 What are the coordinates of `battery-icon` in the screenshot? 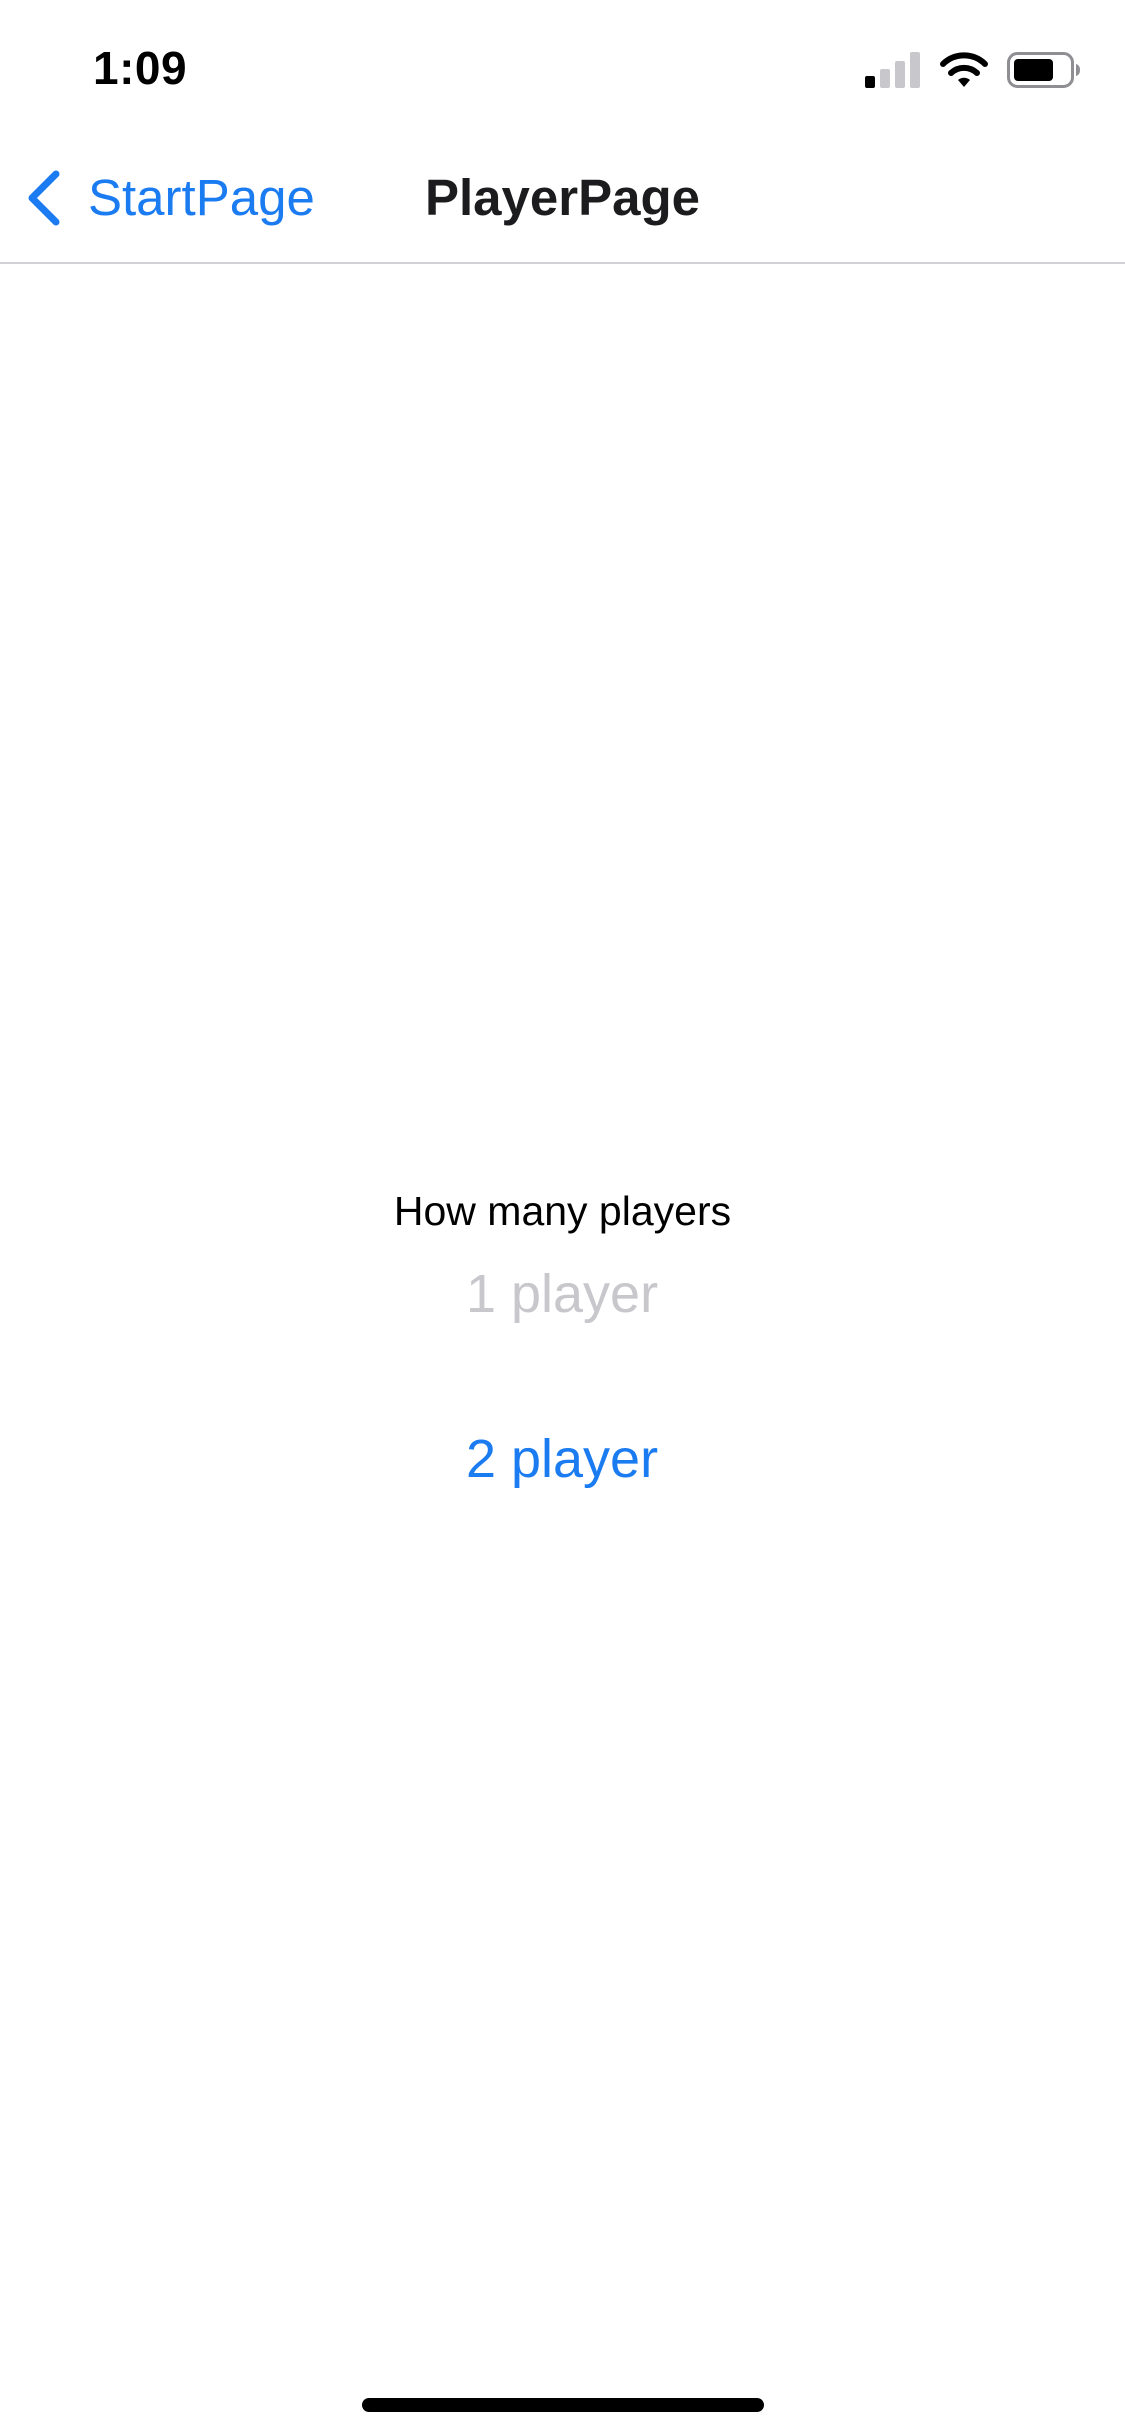 It's located at (1043, 70).